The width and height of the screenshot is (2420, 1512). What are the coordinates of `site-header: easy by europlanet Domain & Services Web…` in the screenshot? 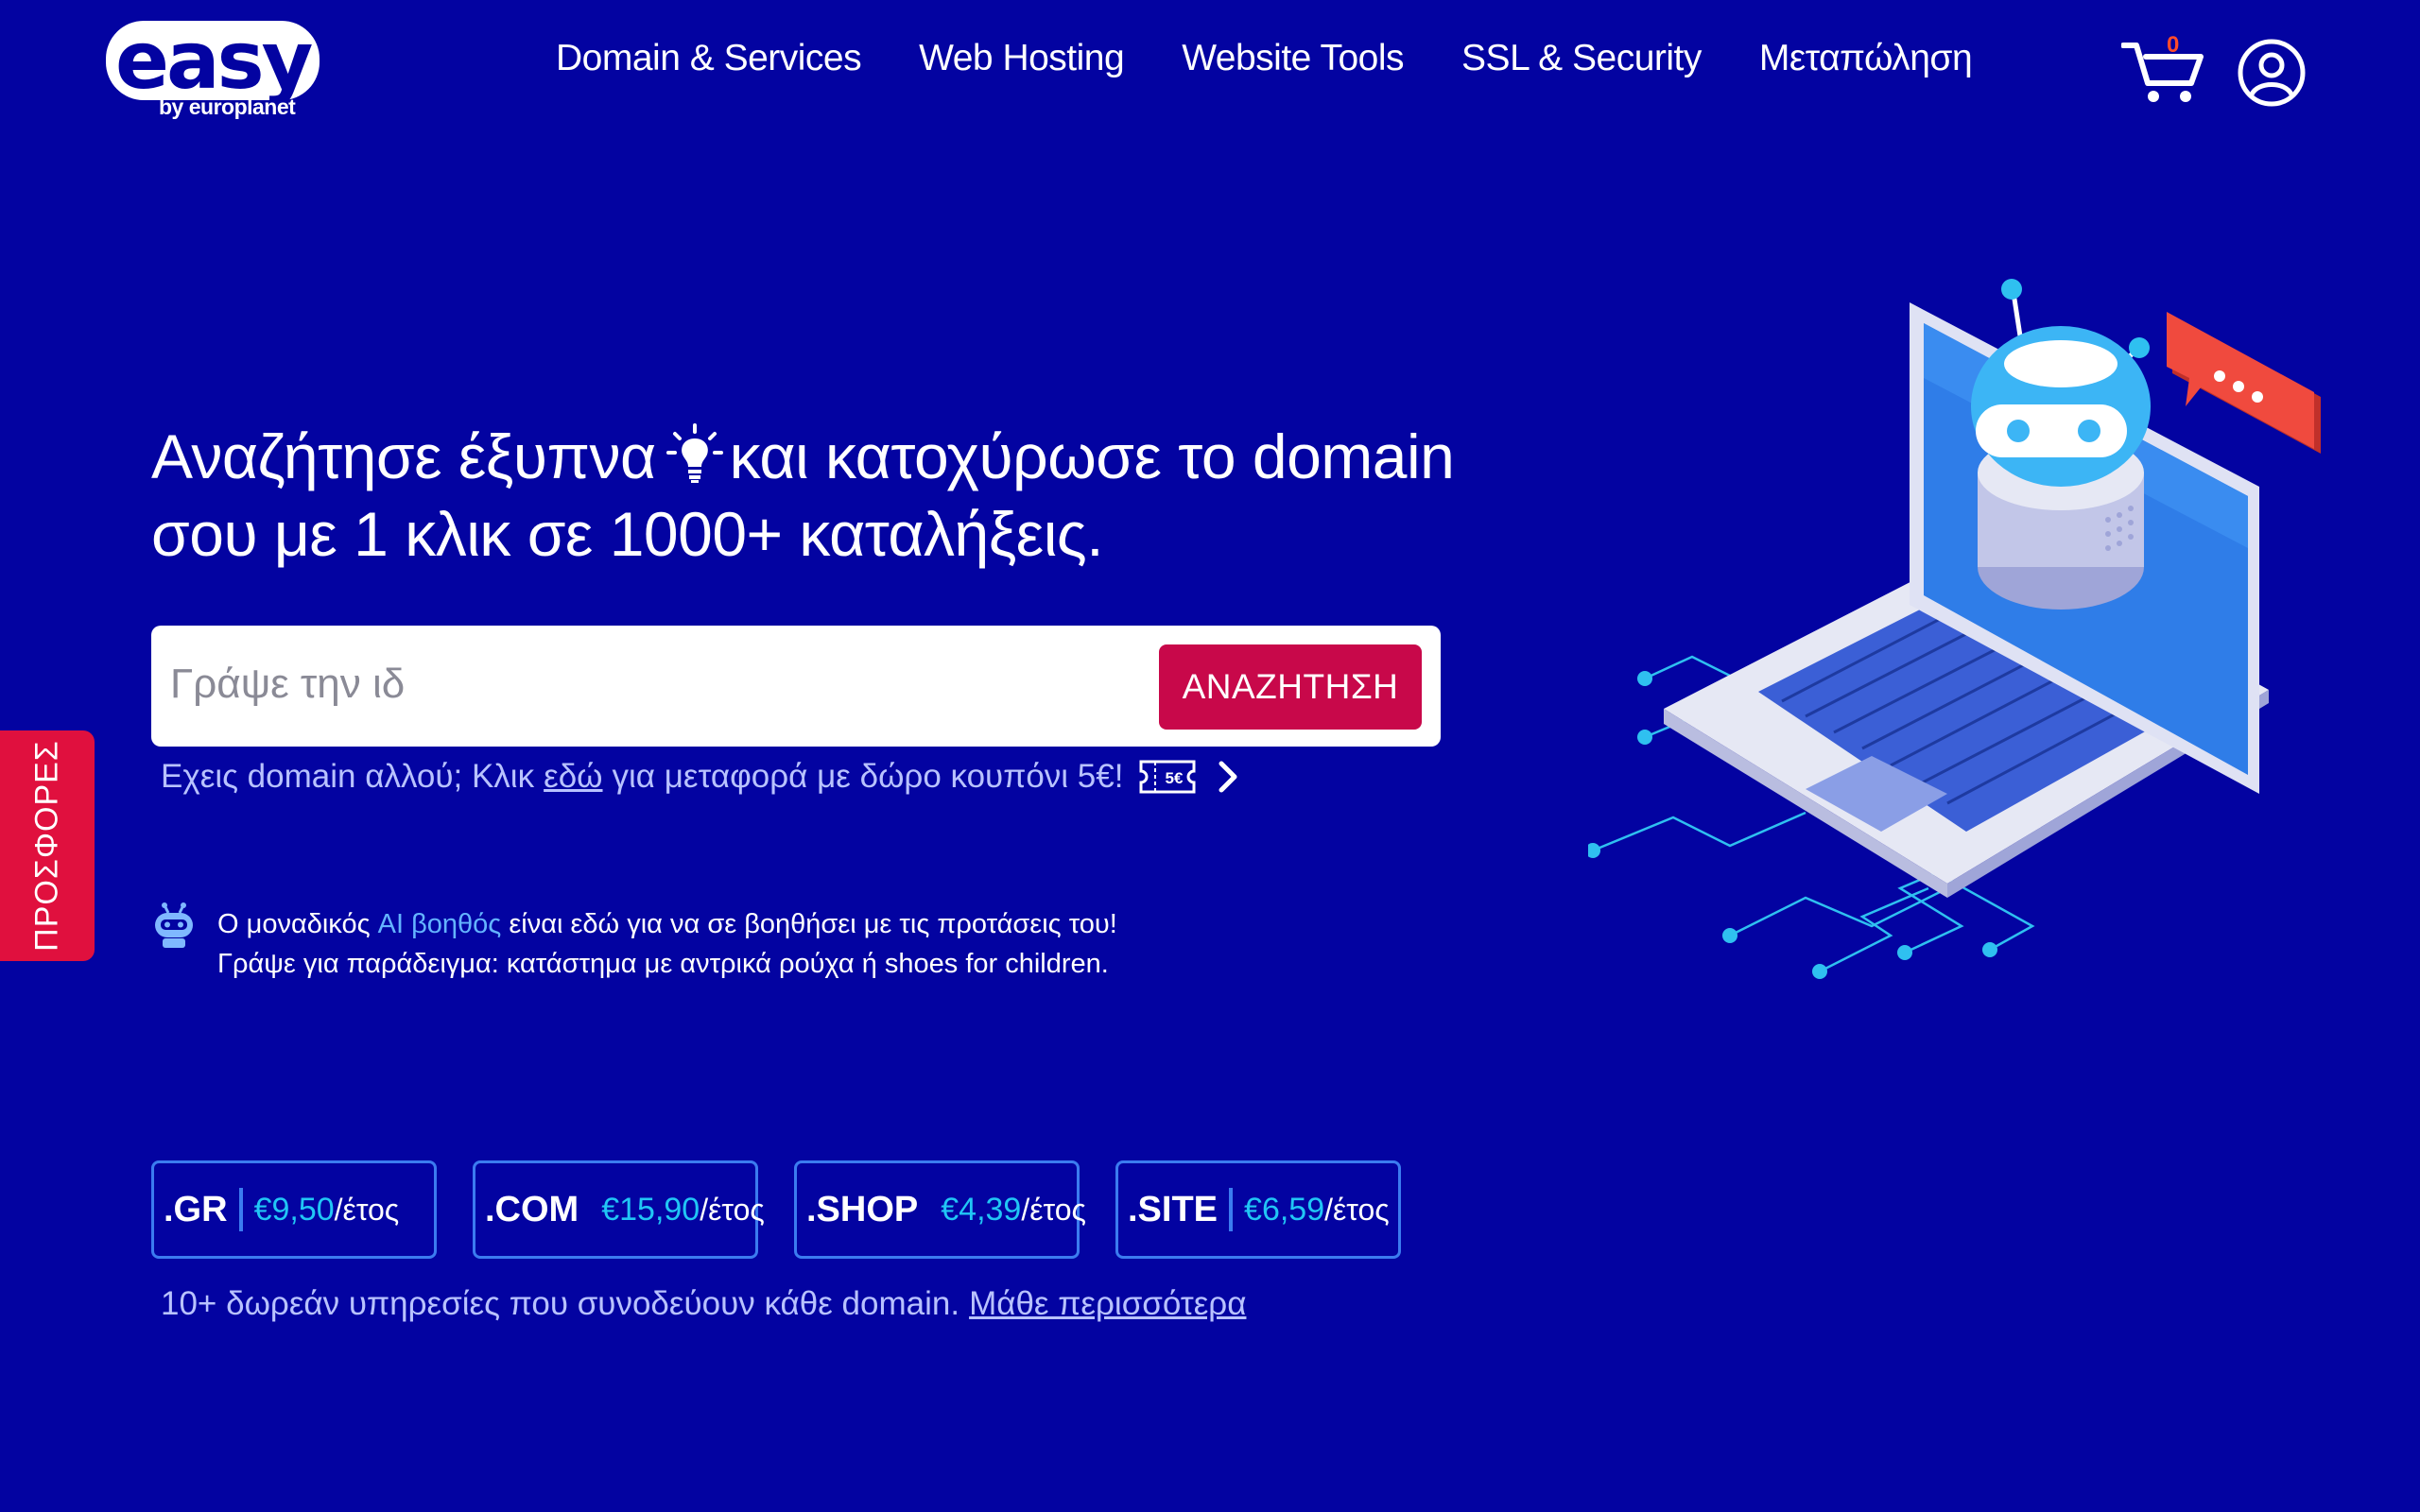 It's located at (1210, 71).